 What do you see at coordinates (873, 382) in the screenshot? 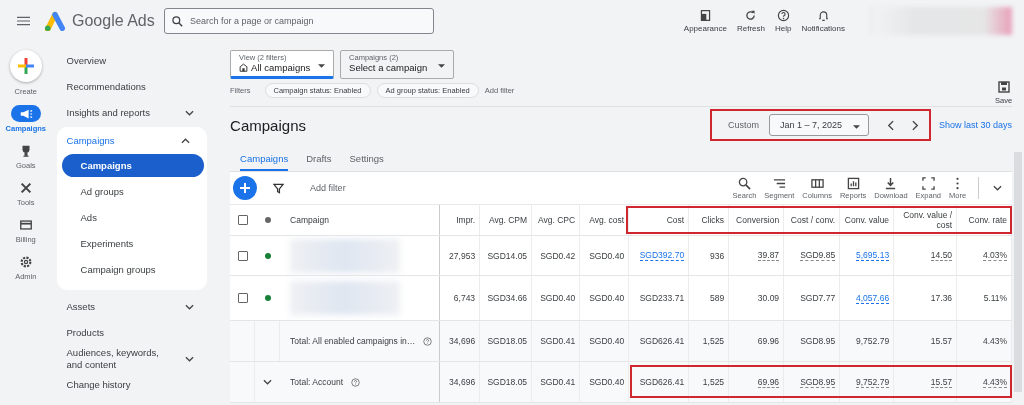
I see `table-cell: 9,752.79` at bounding box center [873, 382].